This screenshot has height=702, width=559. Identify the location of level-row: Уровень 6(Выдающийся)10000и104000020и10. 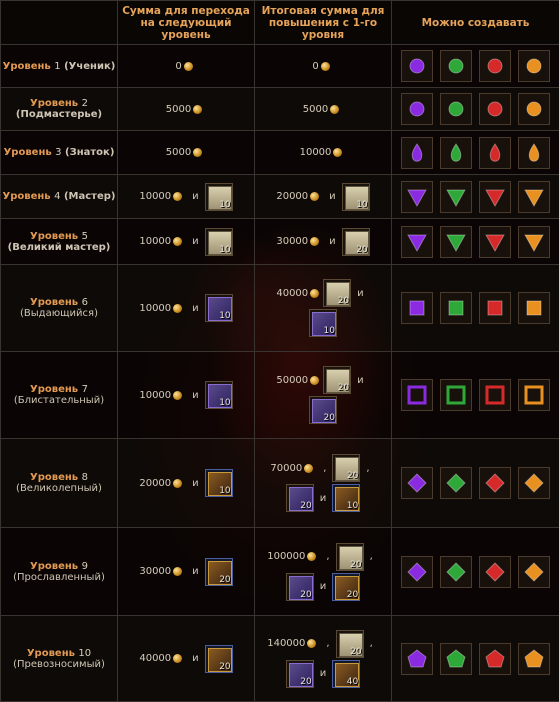
(280, 308).